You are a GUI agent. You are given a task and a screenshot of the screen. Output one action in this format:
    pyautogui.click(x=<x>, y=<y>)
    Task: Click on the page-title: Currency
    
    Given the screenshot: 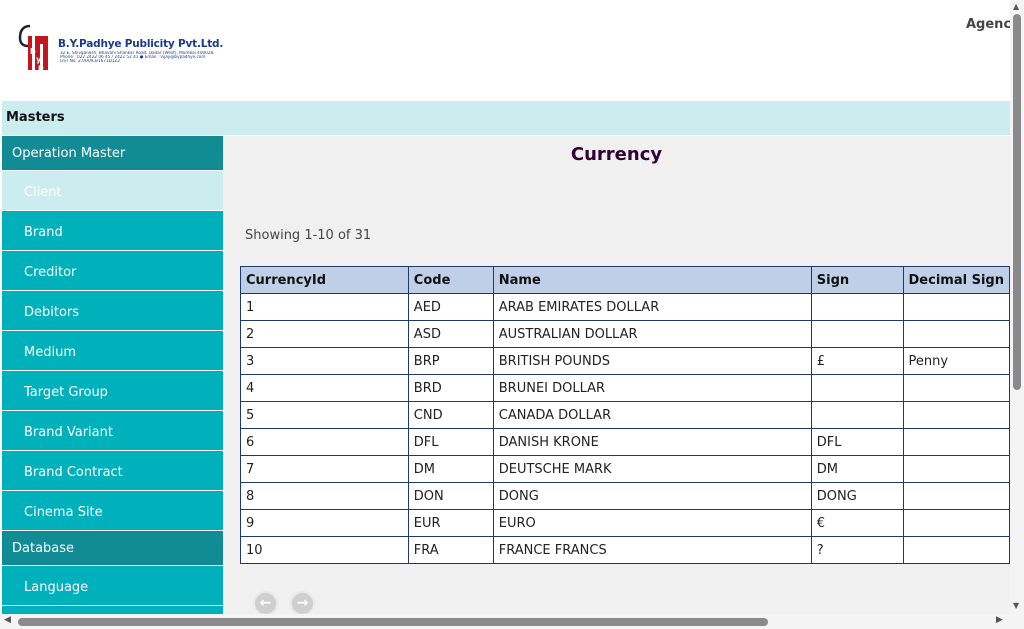 What is the action you would take?
    pyautogui.click(x=616, y=154)
    